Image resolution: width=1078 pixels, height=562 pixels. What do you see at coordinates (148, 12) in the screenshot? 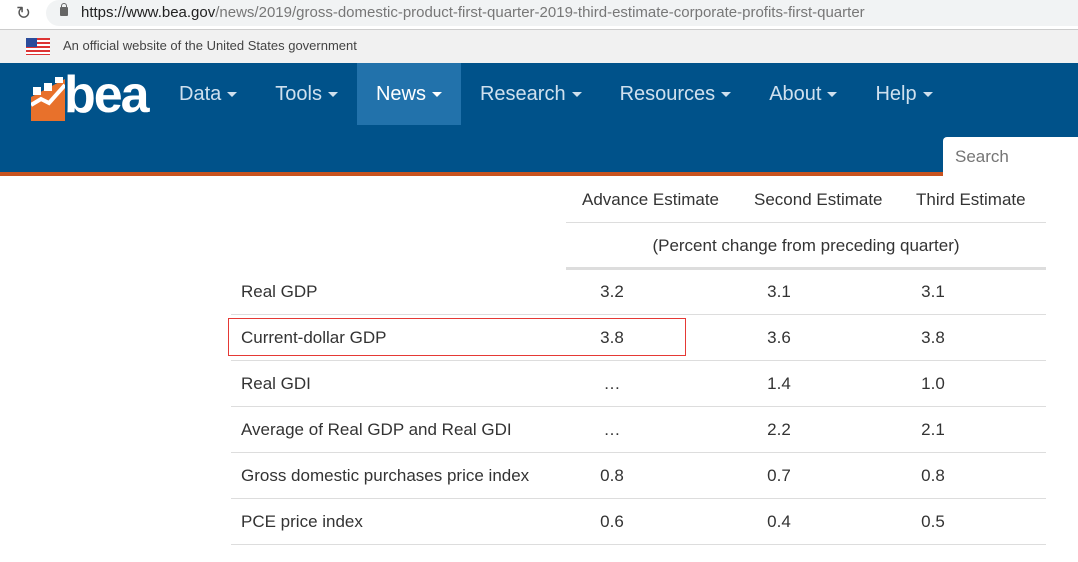
I see `url-host: https://www.bea.gov` at bounding box center [148, 12].